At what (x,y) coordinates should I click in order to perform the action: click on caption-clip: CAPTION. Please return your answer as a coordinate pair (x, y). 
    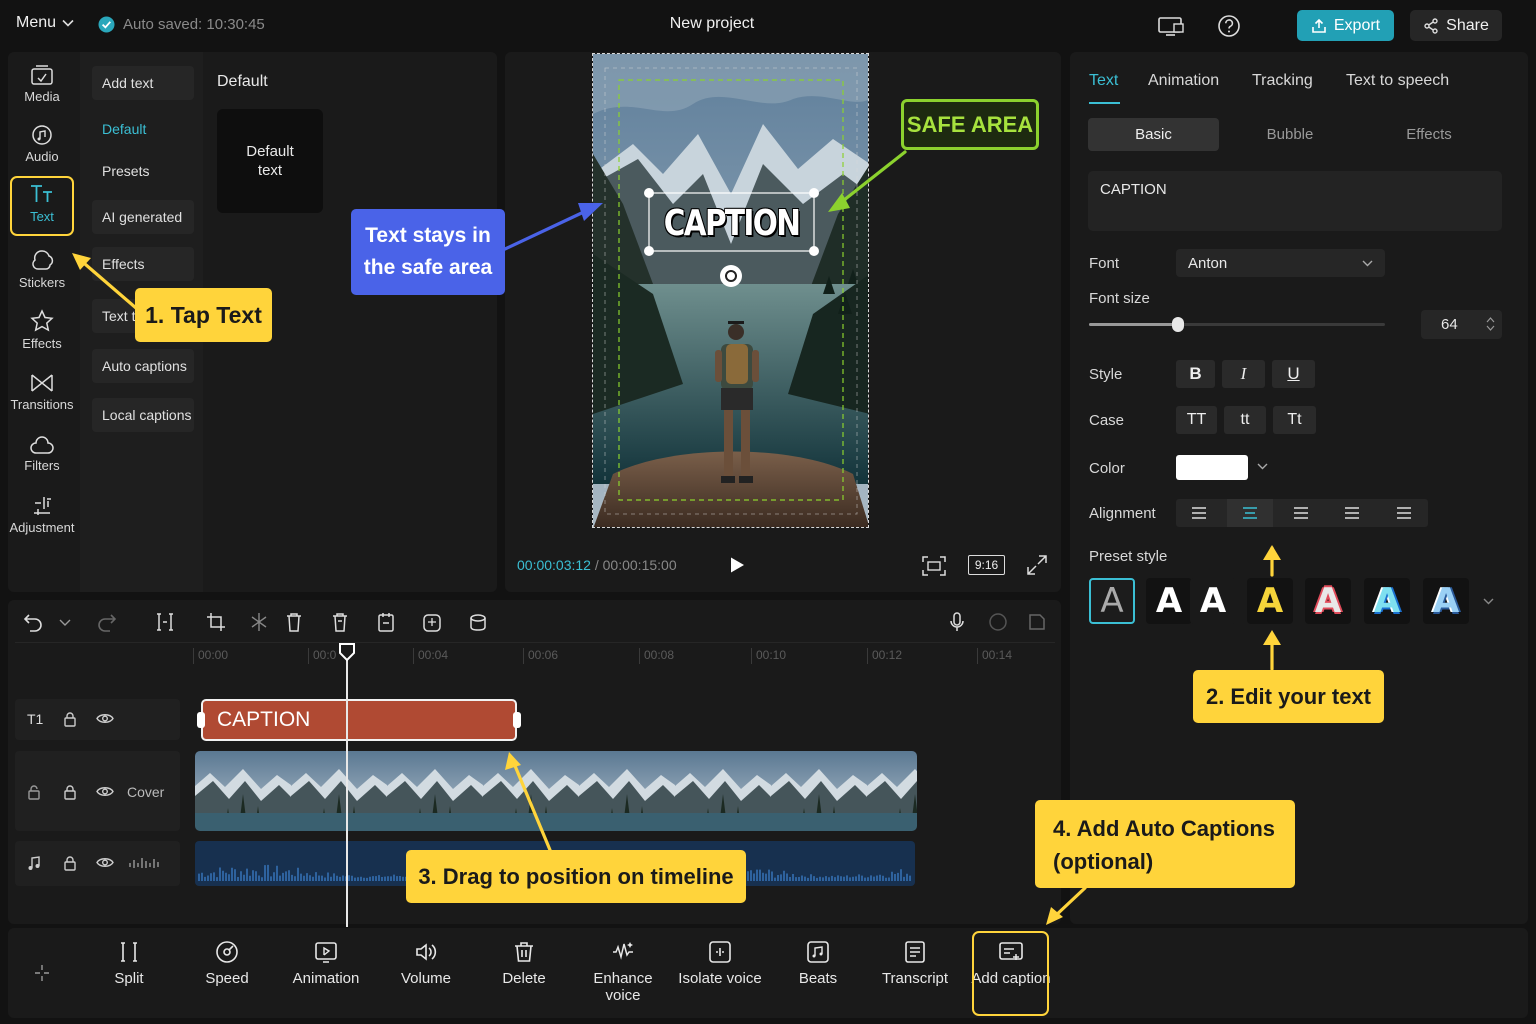
    Looking at the image, I should click on (359, 720).